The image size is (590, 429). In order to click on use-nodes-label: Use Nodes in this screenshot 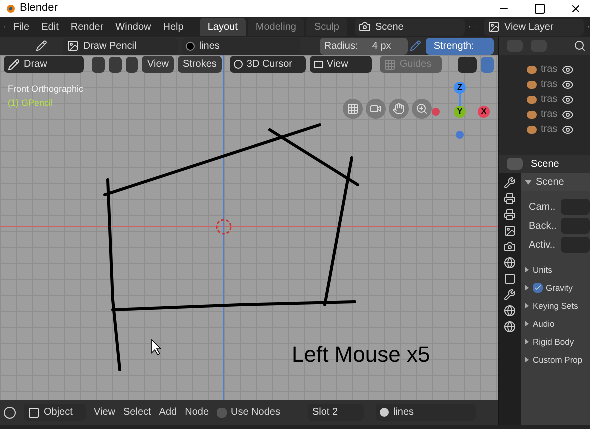, I will do `click(255, 413)`.